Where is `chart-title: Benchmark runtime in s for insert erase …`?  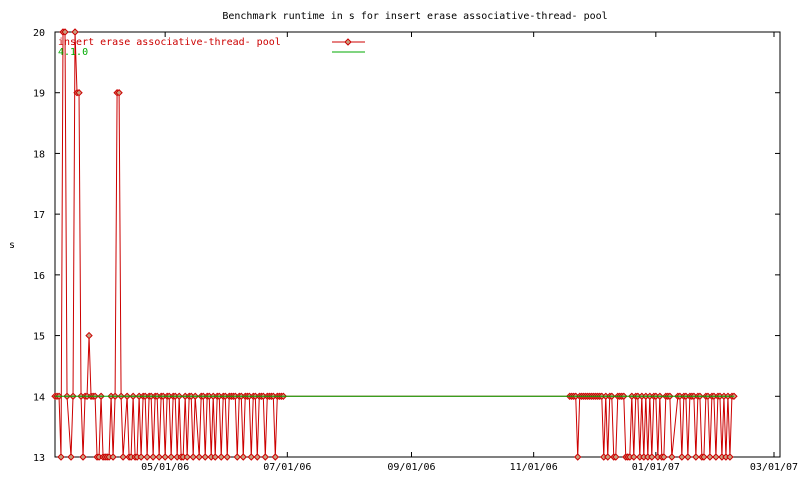 chart-title: Benchmark runtime in s for insert erase … is located at coordinates (414, 16).